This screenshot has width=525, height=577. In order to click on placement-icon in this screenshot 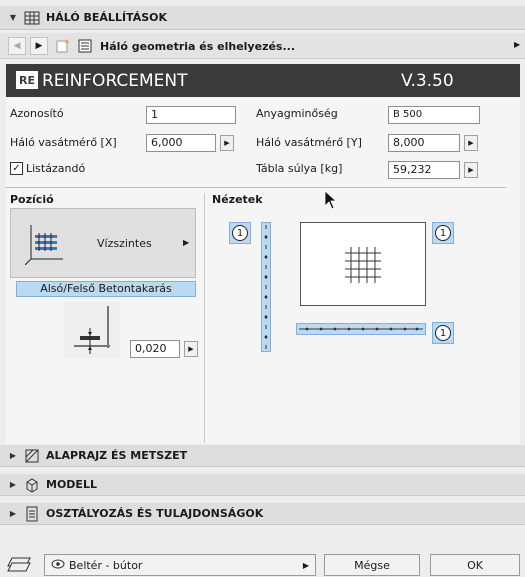, I will do `click(44, 243)`.